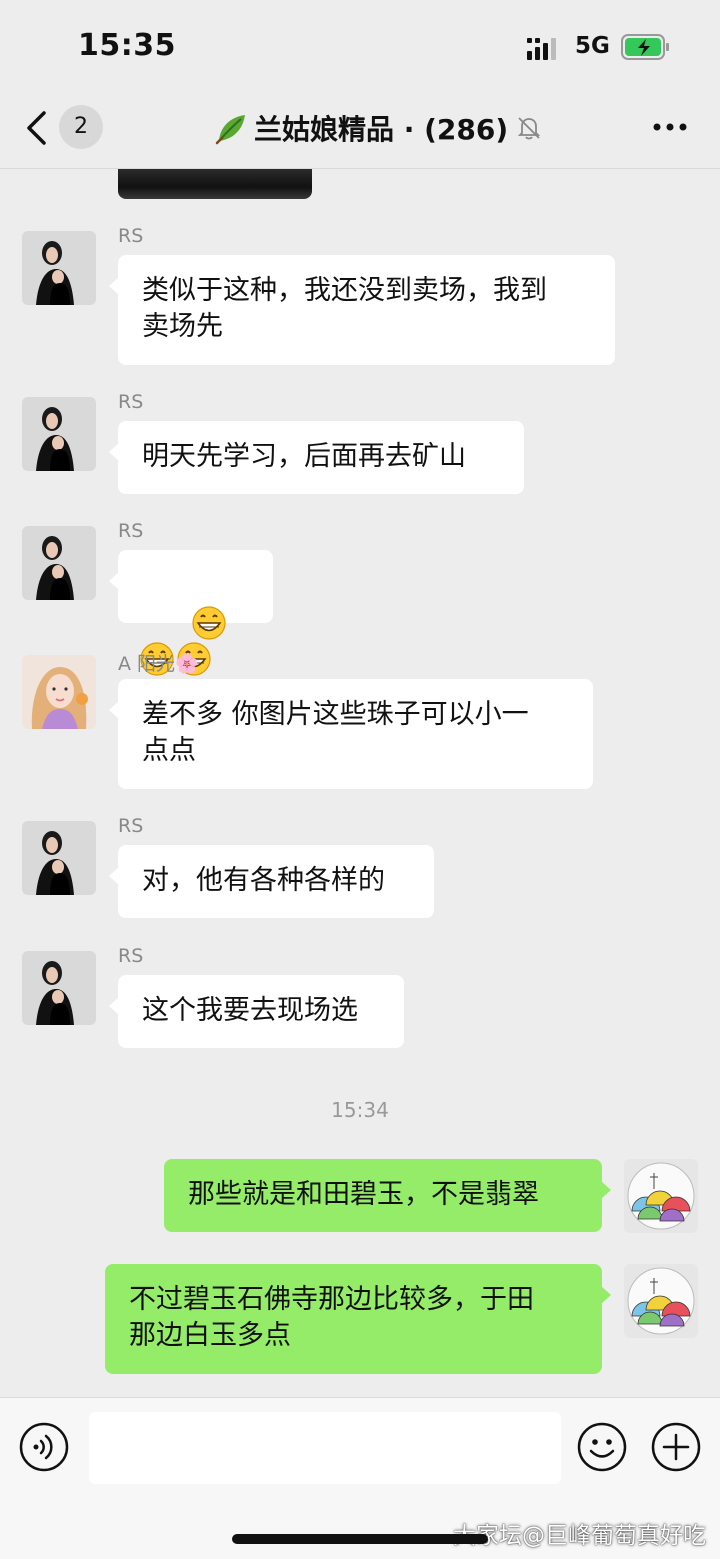 Image resolution: width=720 pixels, height=1559 pixels. I want to click on battery-charging-icon, so click(645, 47).